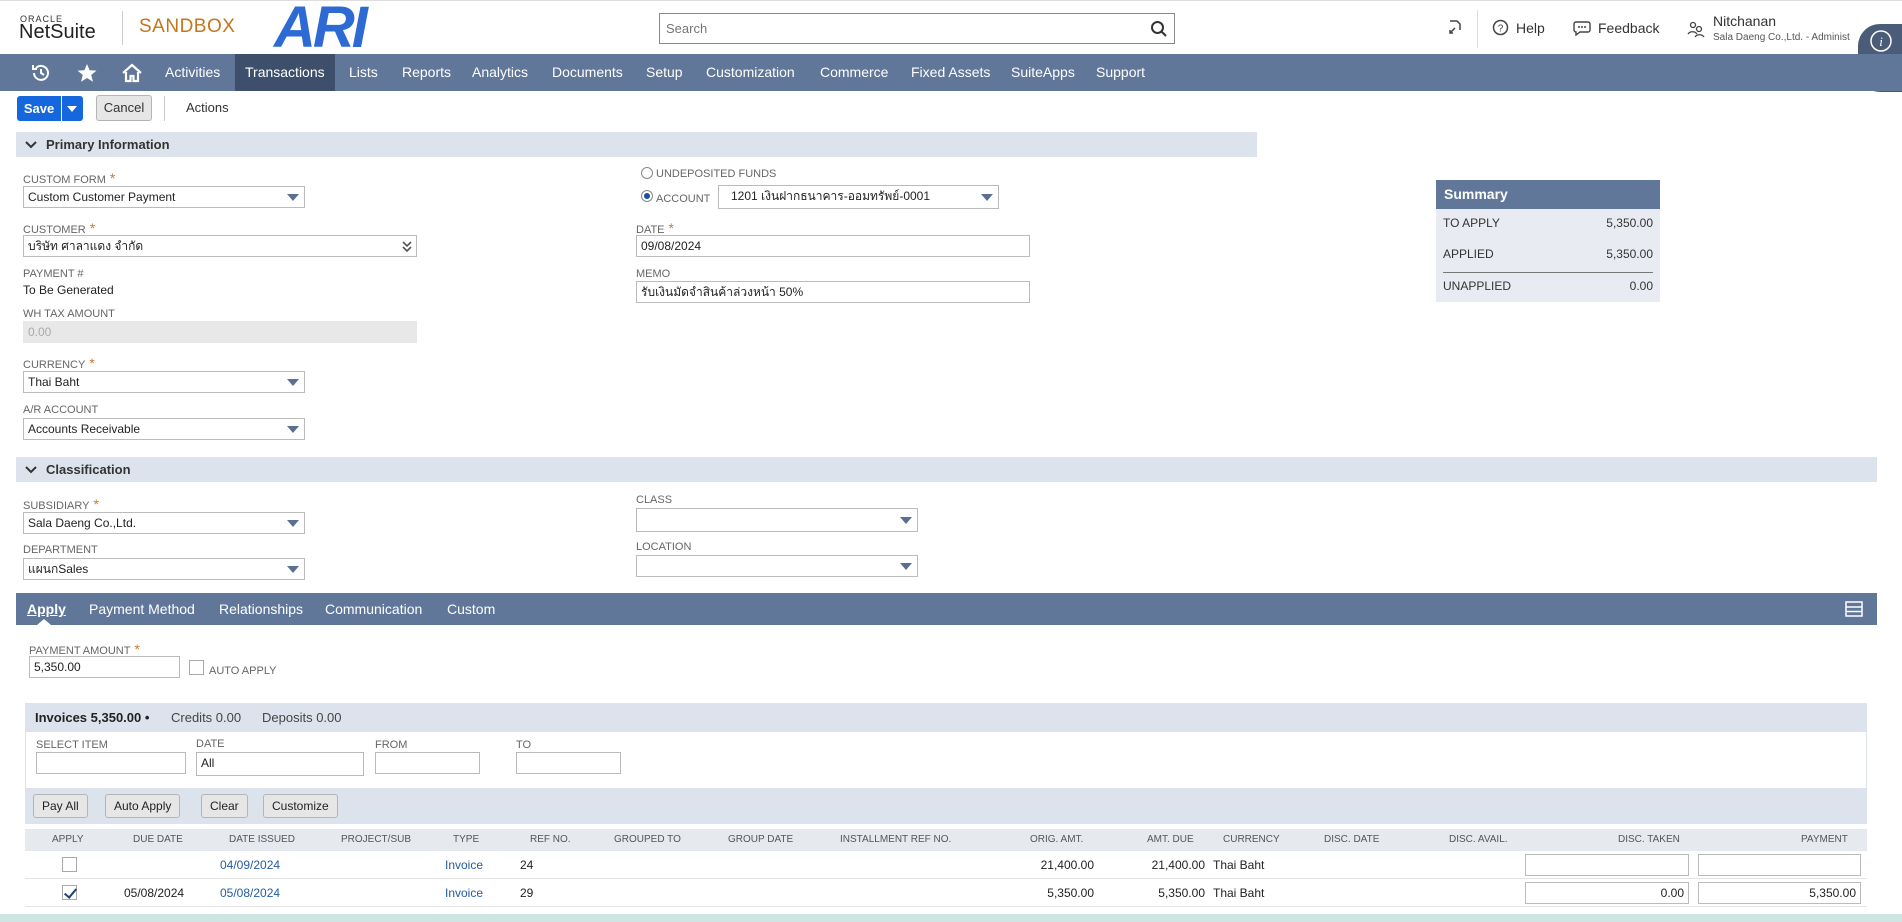 Image resolution: width=1902 pixels, height=922 pixels. What do you see at coordinates (427, 763) in the screenshot?
I see `from-date-field` at bounding box center [427, 763].